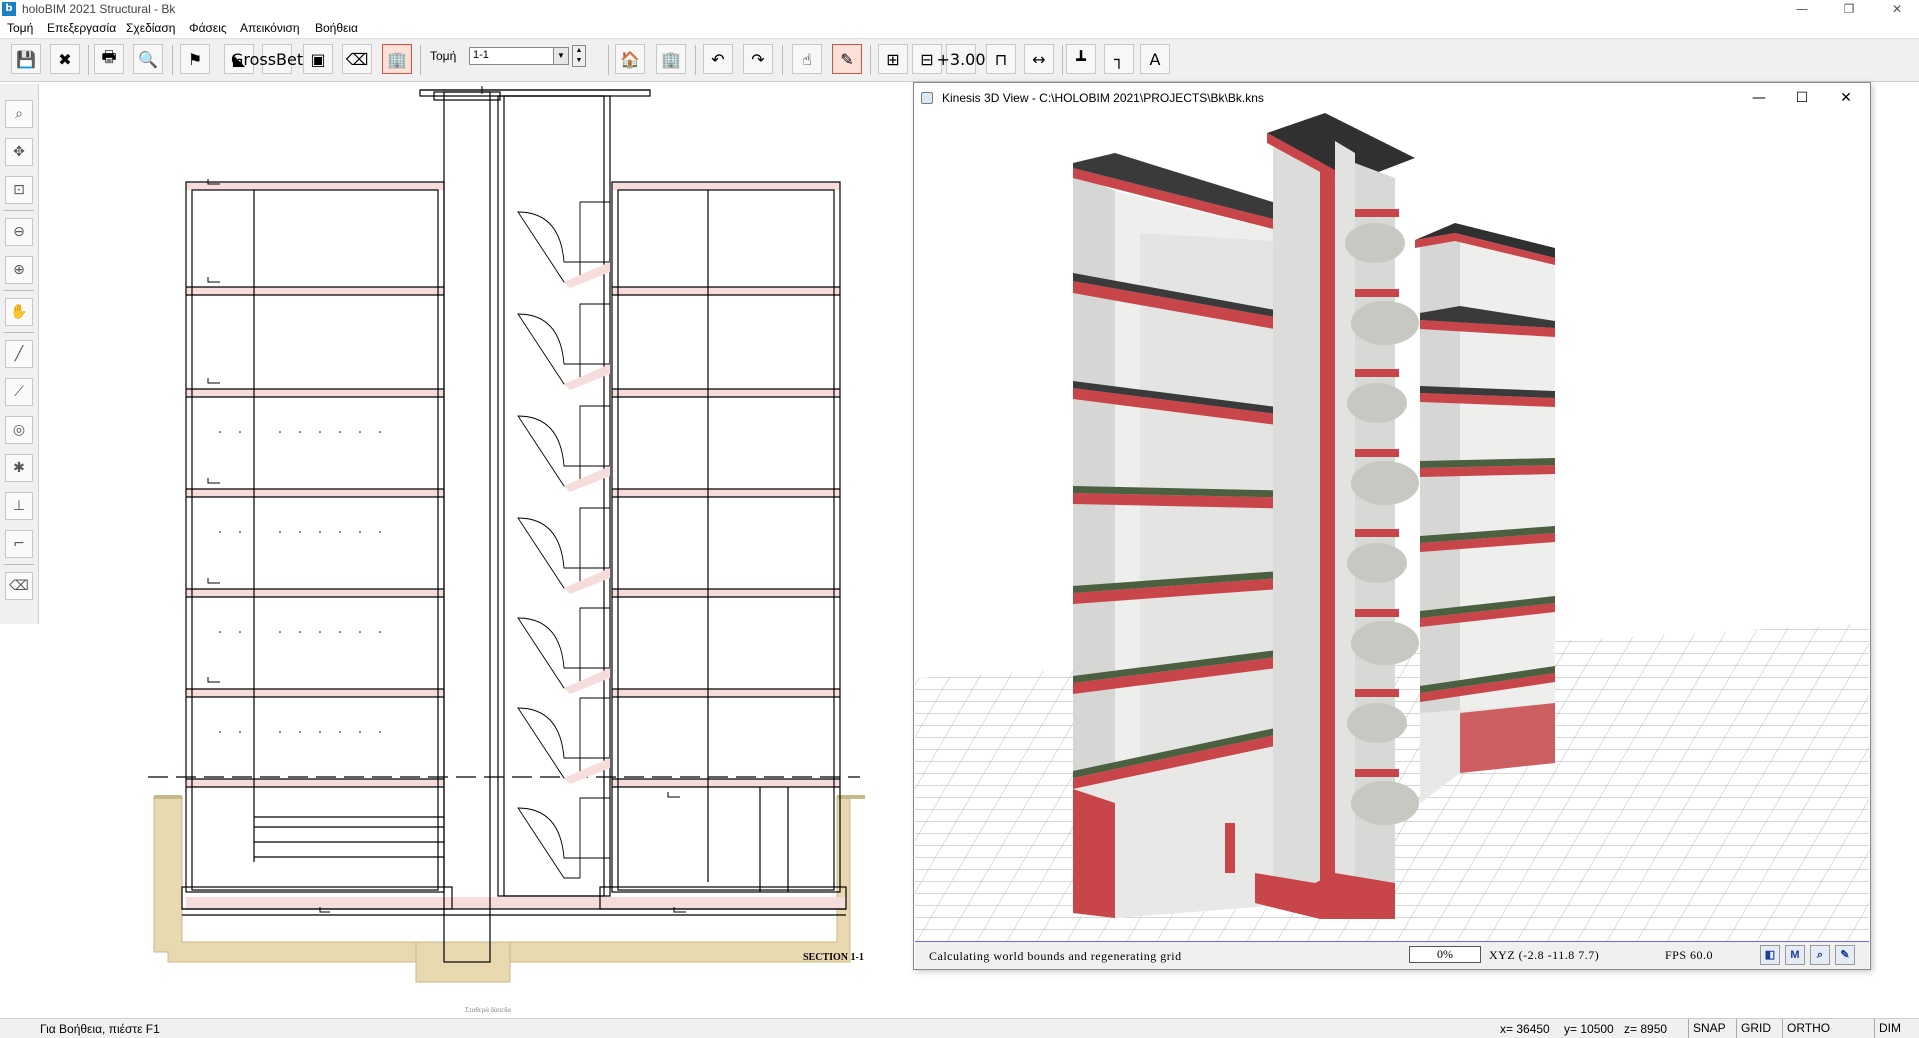 Image resolution: width=1919 pixels, height=1038 pixels. Describe the element at coordinates (336, 28) in the screenshot. I see `menu-help: Βοήθεια` at that location.